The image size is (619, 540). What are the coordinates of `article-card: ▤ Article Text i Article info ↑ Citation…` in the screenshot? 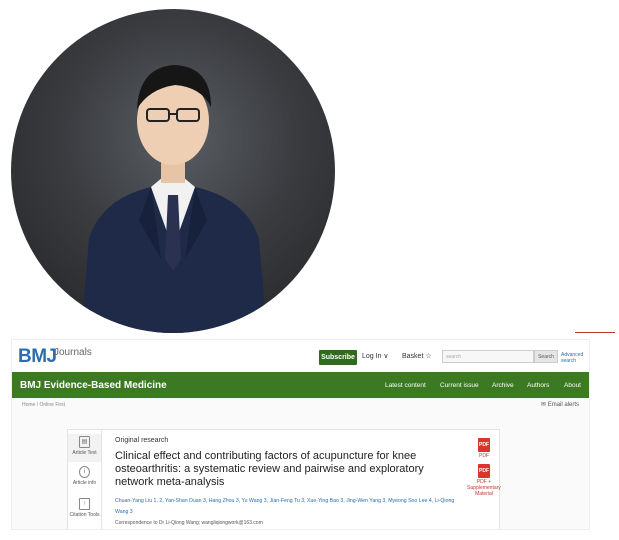 It's located at (284, 479).